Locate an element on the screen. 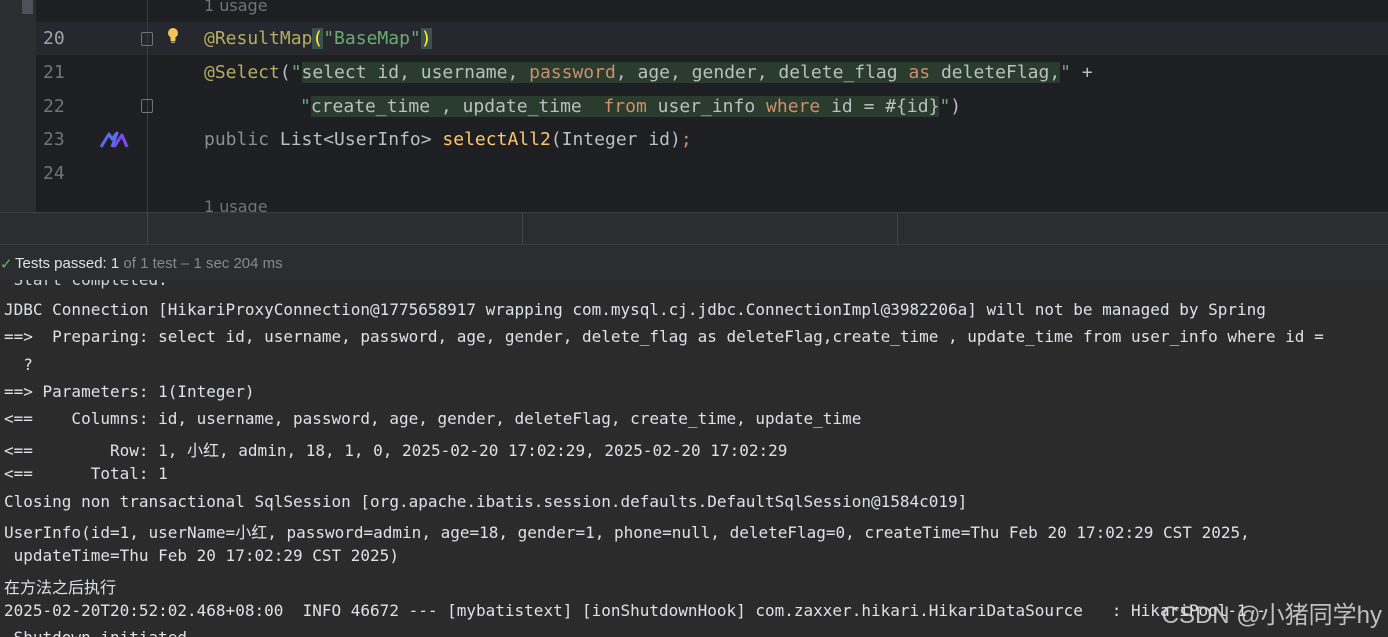  lightbulb-icon is located at coordinates (173, 35).